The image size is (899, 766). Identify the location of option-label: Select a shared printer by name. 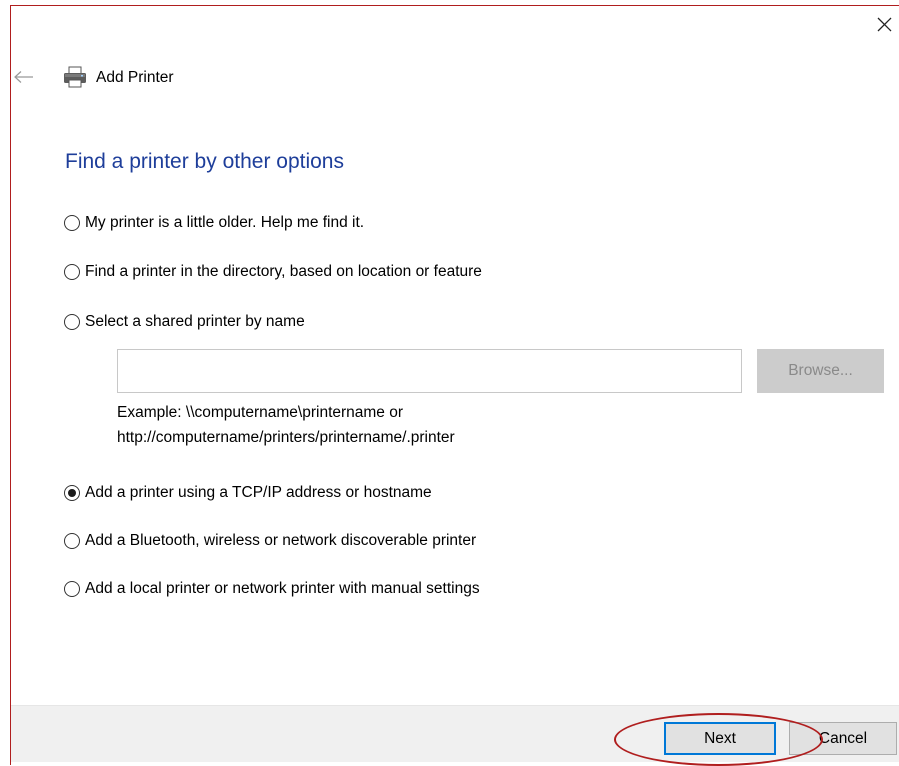
(195, 321).